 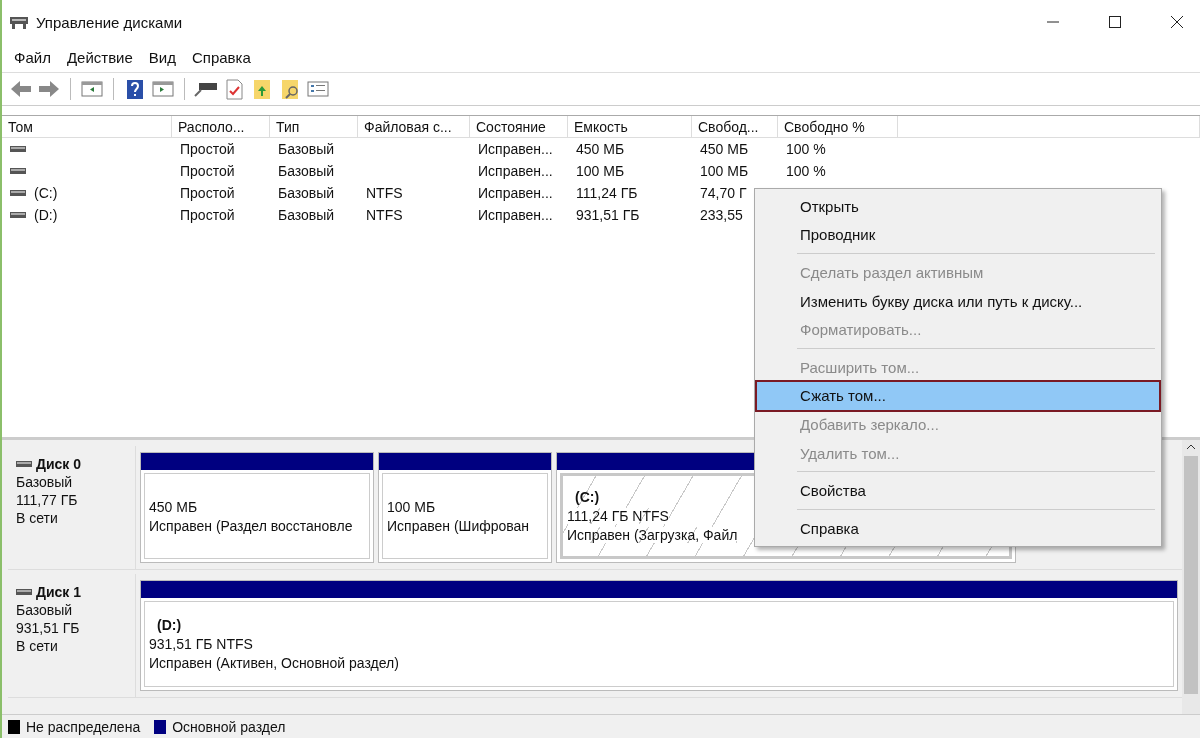 What do you see at coordinates (229, 726) in the screenshot?
I see `legend-label: Основной раздел` at bounding box center [229, 726].